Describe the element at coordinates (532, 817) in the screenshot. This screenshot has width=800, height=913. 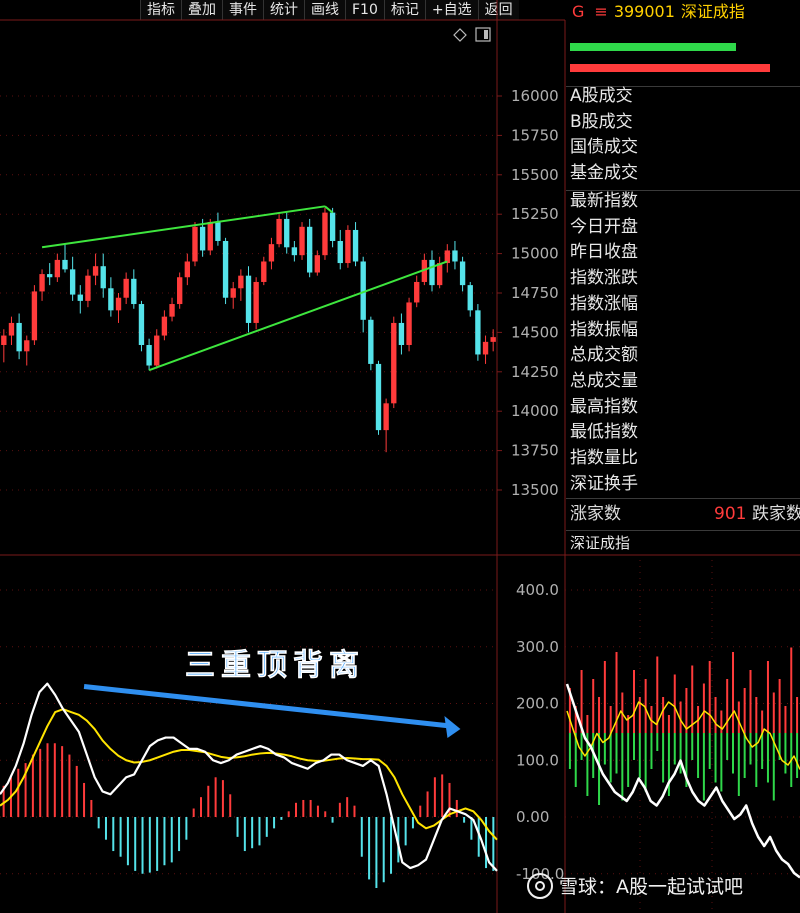
I see `macd-tick-label: 0.00` at that location.